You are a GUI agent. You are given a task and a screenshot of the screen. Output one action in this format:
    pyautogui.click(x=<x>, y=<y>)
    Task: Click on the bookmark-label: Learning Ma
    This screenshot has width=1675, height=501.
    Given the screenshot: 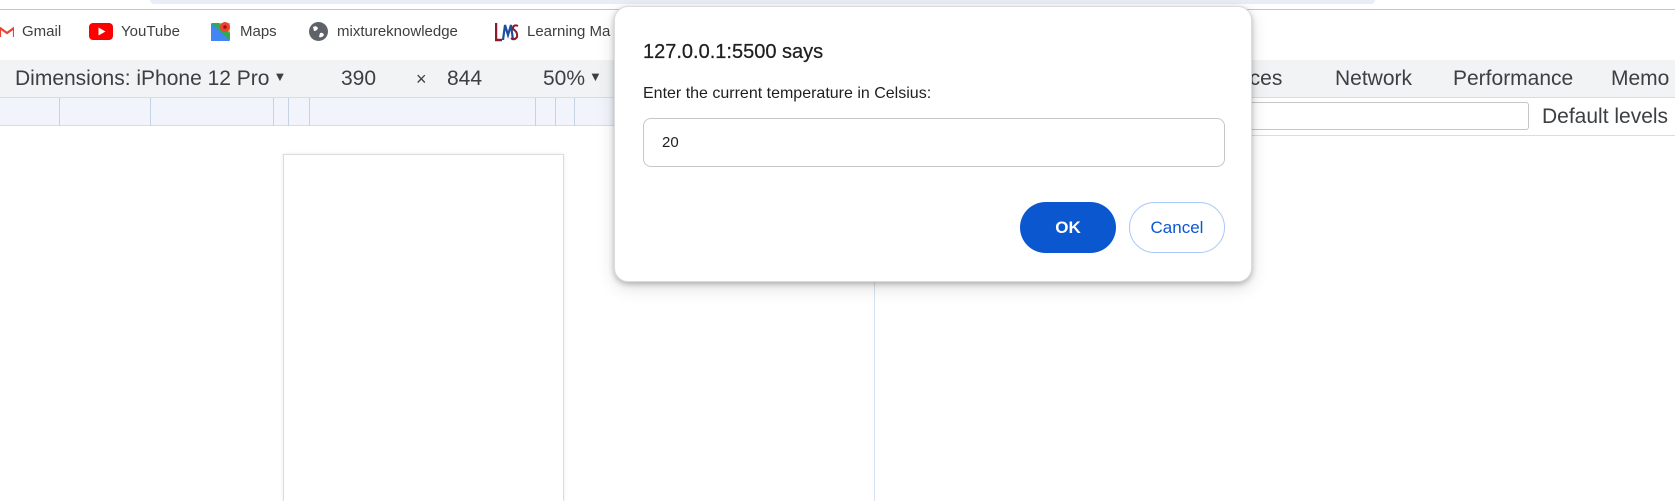 What is the action you would take?
    pyautogui.click(x=569, y=31)
    